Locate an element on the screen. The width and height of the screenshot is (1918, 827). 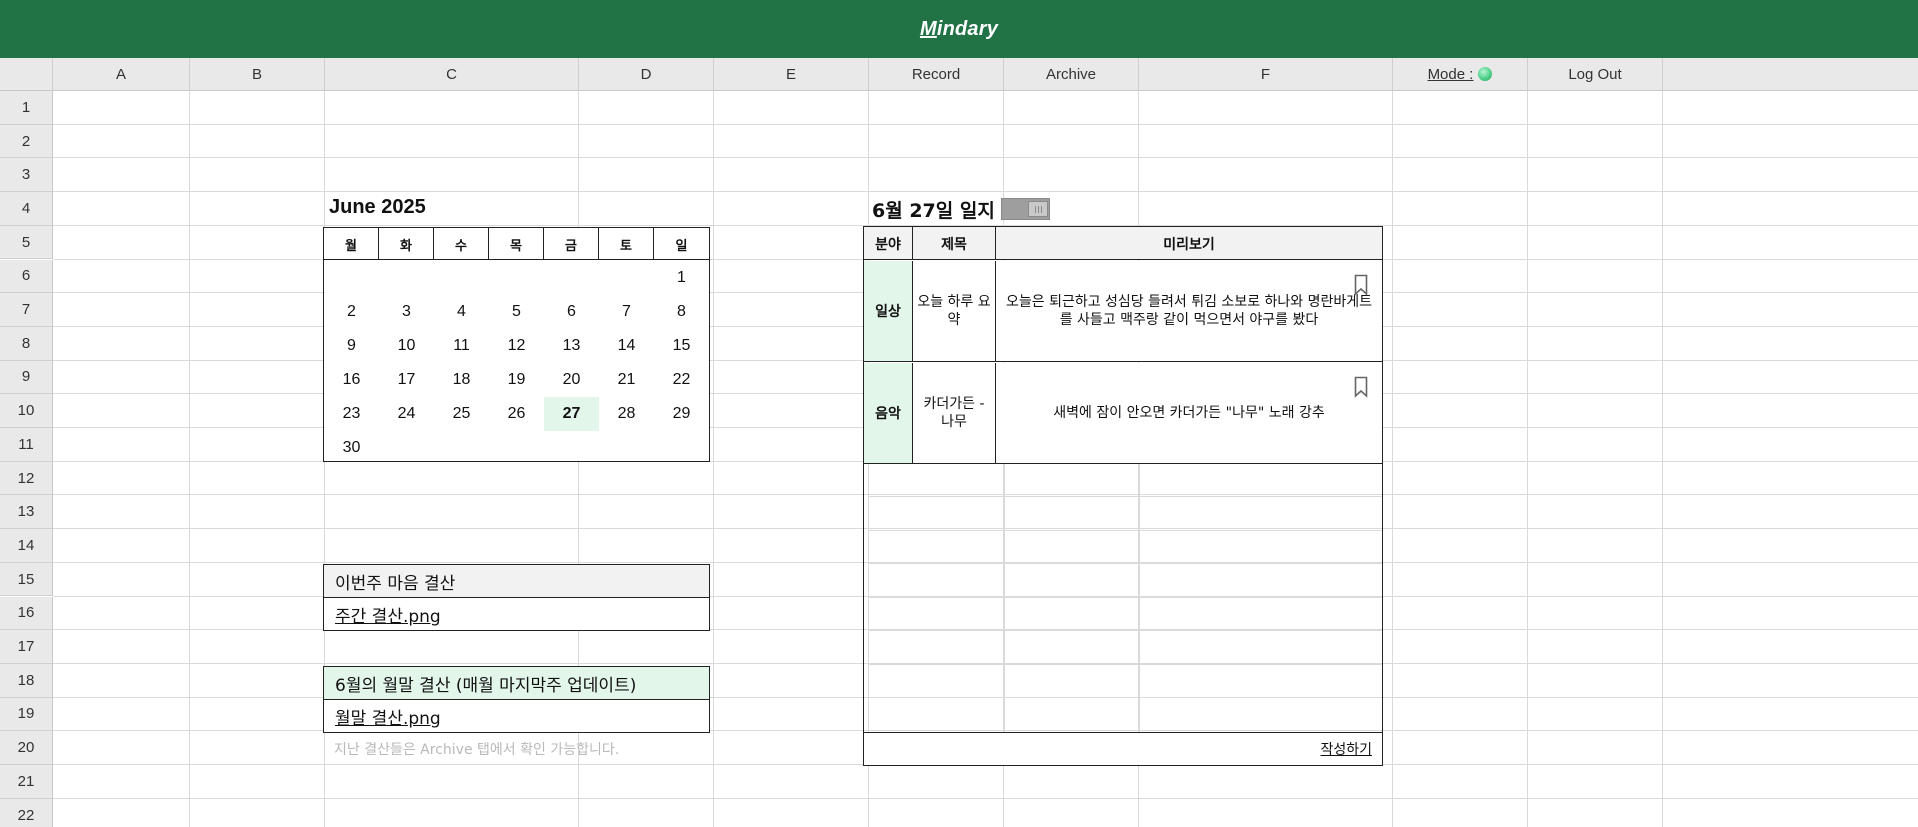
toggle-switch-icon is located at coordinates (1025, 209).